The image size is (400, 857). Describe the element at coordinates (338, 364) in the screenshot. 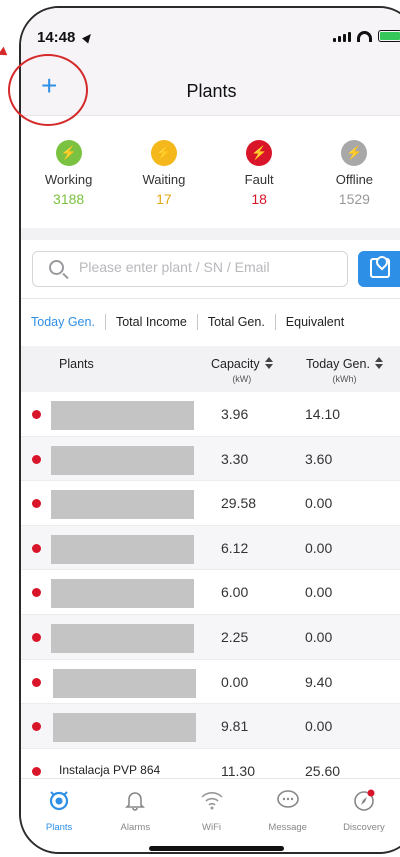

I see `column-header-label: Today Gen.` at that location.